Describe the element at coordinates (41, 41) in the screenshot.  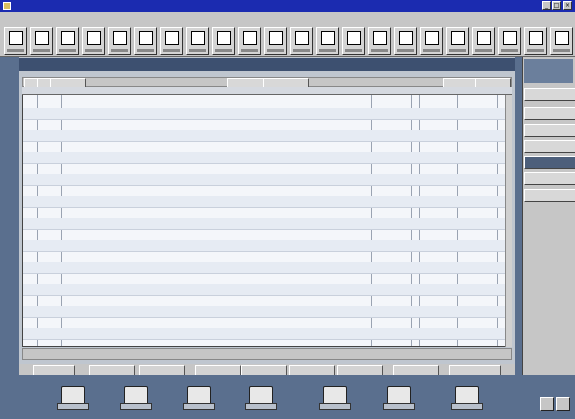
I see `open-icon` at that location.